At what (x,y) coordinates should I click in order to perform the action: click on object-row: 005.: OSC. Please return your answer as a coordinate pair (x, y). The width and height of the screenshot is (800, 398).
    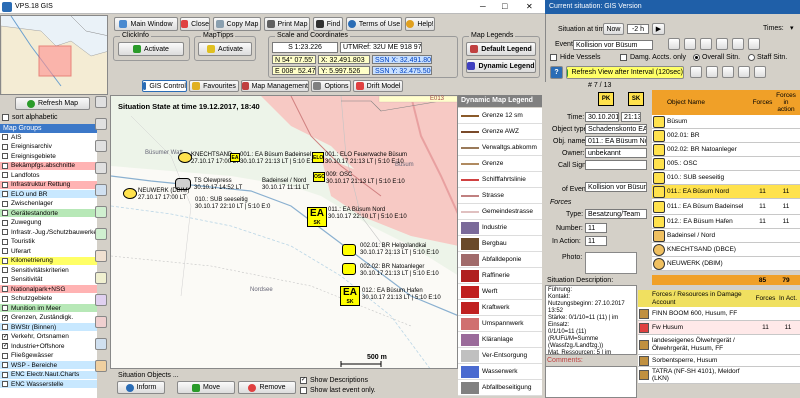
    Looking at the image, I should click on (726, 164).